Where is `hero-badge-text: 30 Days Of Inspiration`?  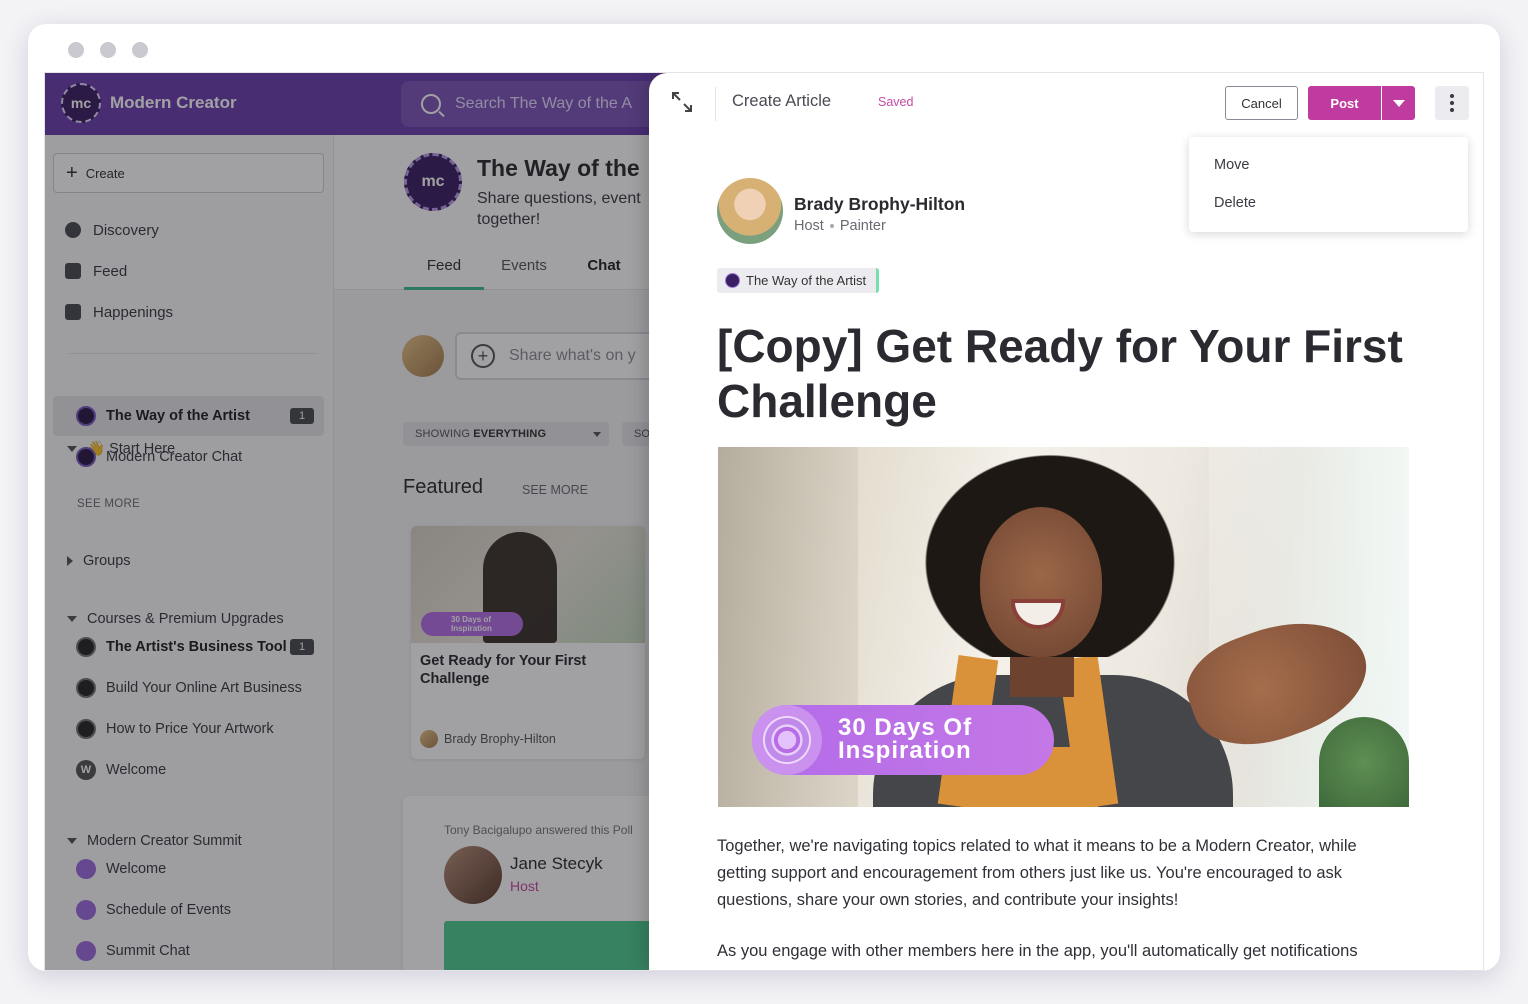
hero-badge-text: 30 Days Of Inspiration is located at coordinates (905, 739).